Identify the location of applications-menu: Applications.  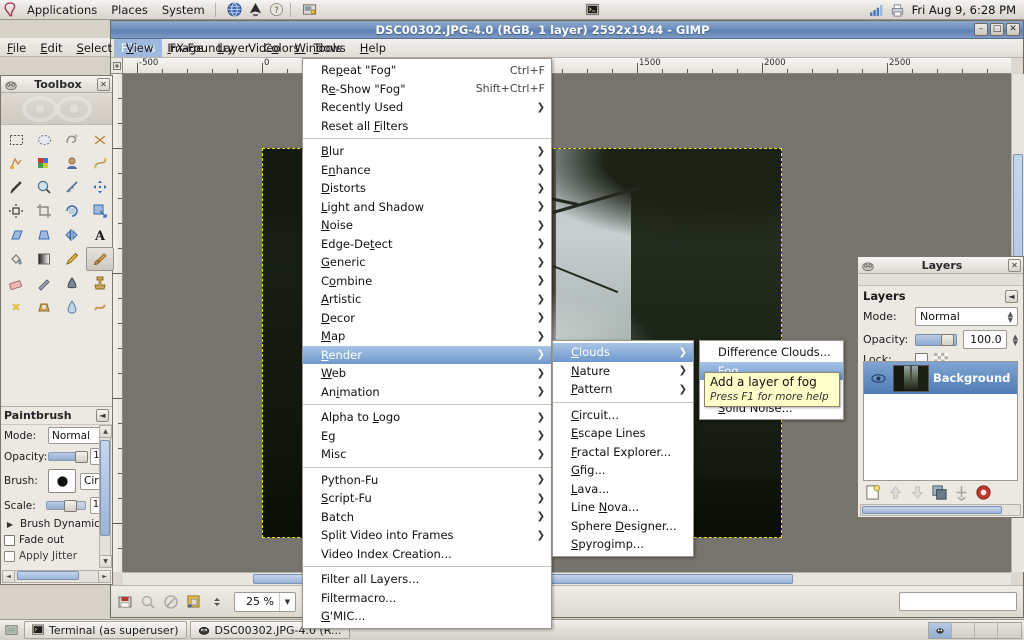
(62, 10).